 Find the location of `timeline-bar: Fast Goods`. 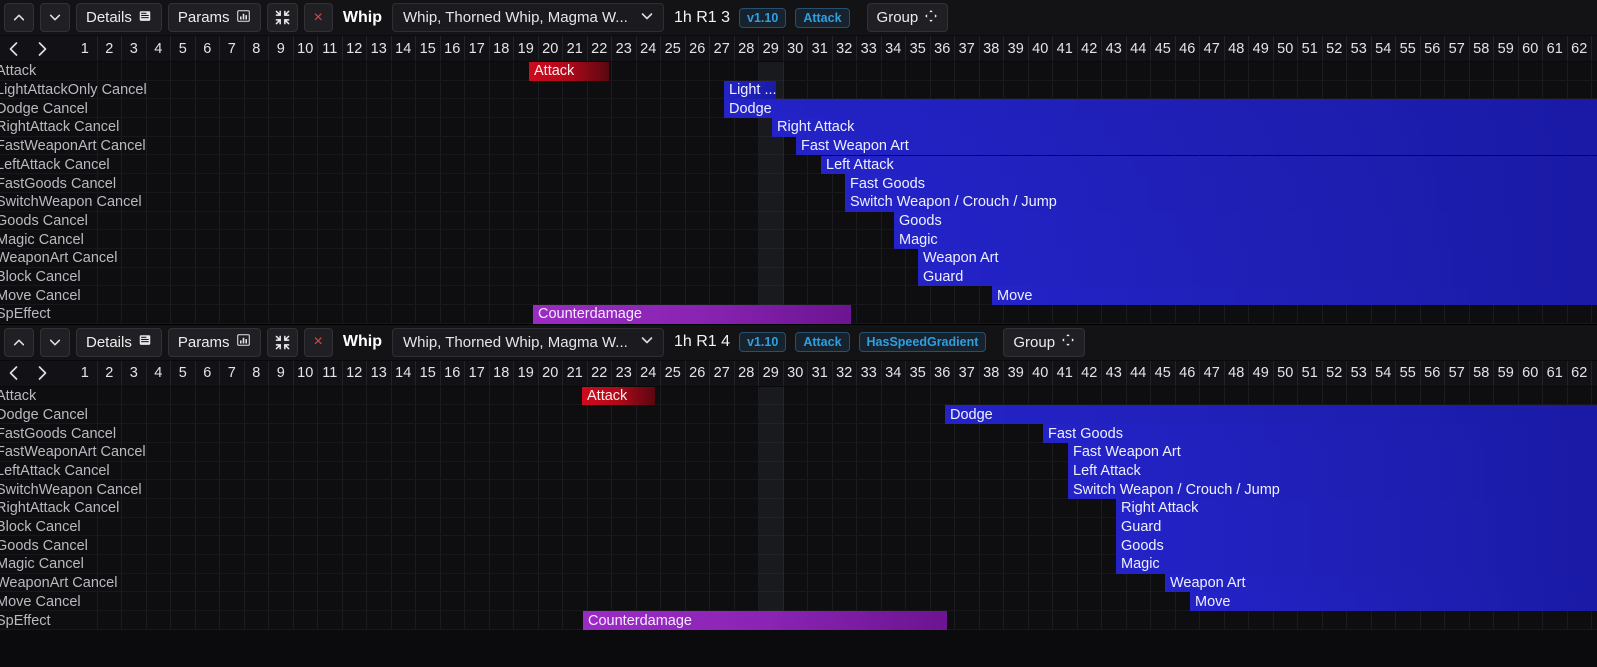

timeline-bar: Fast Goods is located at coordinates (1221, 183).